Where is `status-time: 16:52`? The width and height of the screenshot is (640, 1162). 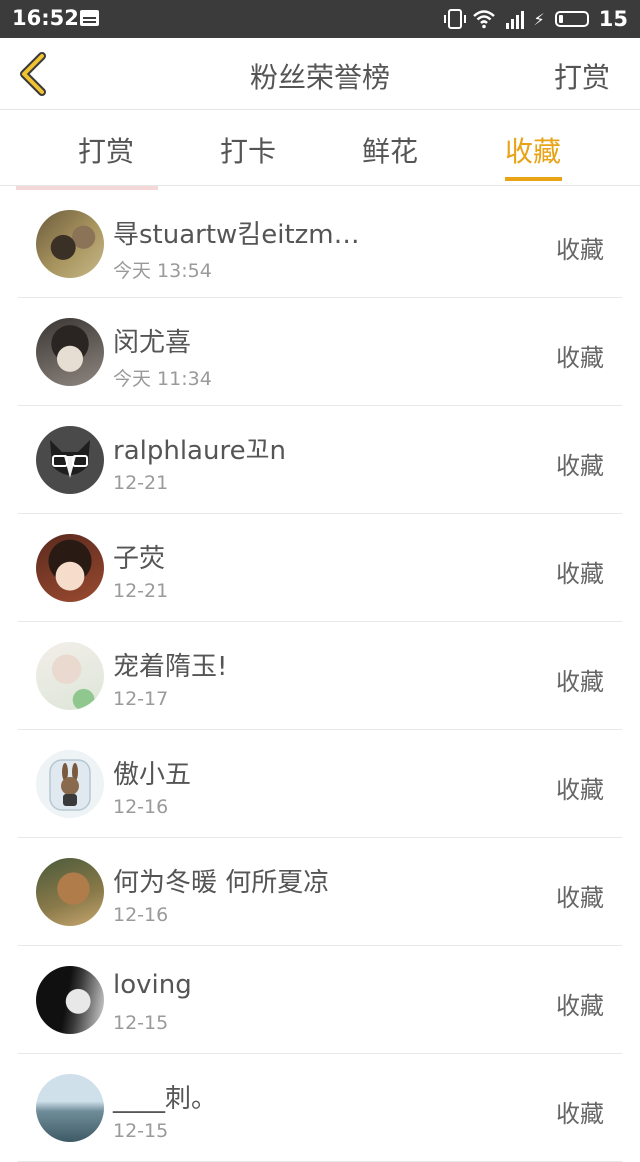 status-time: 16:52 is located at coordinates (45, 18).